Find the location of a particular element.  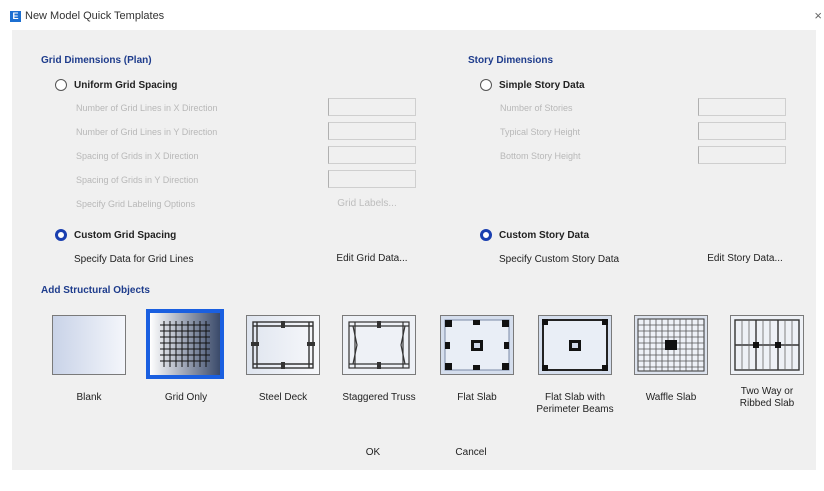

grid-data-spec-label: Specify Data for Grid Lines is located at coordinates (134, 259).